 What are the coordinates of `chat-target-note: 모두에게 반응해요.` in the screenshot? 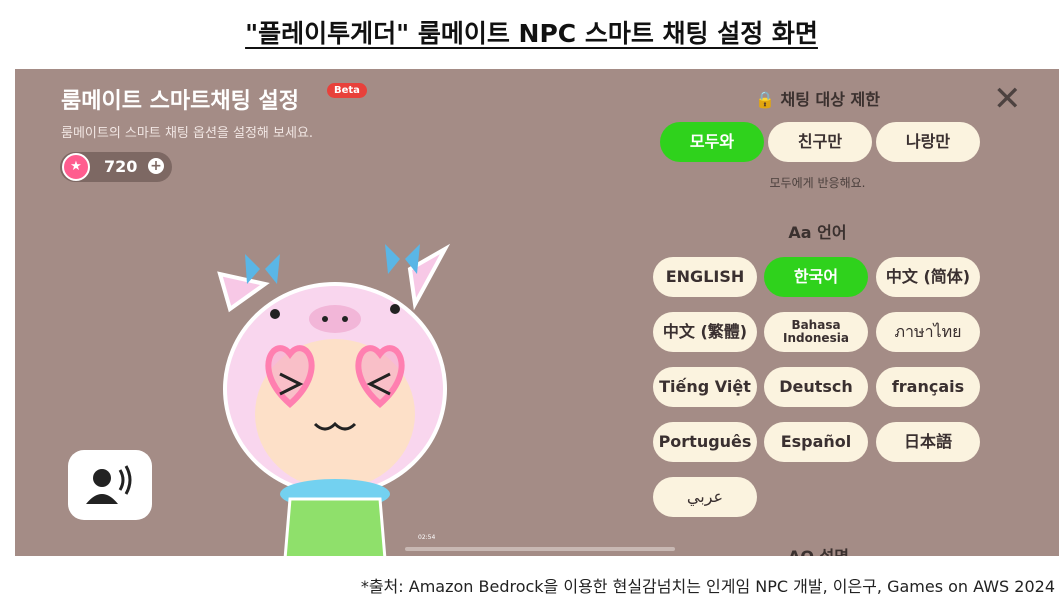 It's located at (817, 183).